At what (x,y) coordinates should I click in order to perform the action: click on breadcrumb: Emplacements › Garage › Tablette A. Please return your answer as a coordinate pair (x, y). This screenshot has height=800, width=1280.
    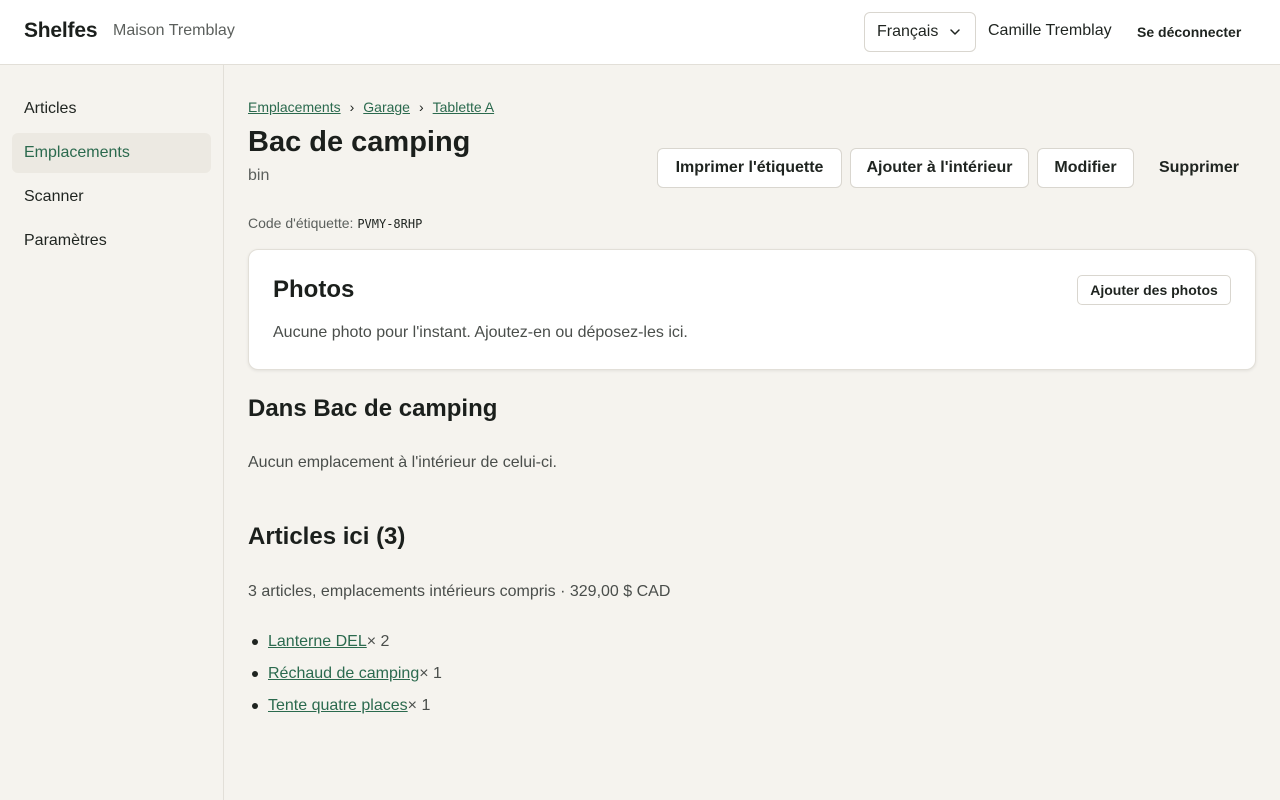
    Looking at the image, I should click on (371, 107).